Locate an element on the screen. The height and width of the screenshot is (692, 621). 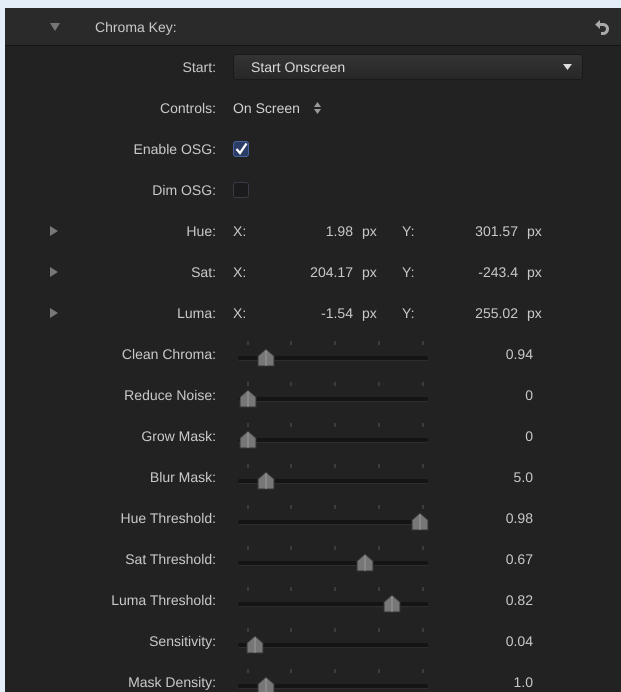
stepper-icon is located at coordinates (317, 108).